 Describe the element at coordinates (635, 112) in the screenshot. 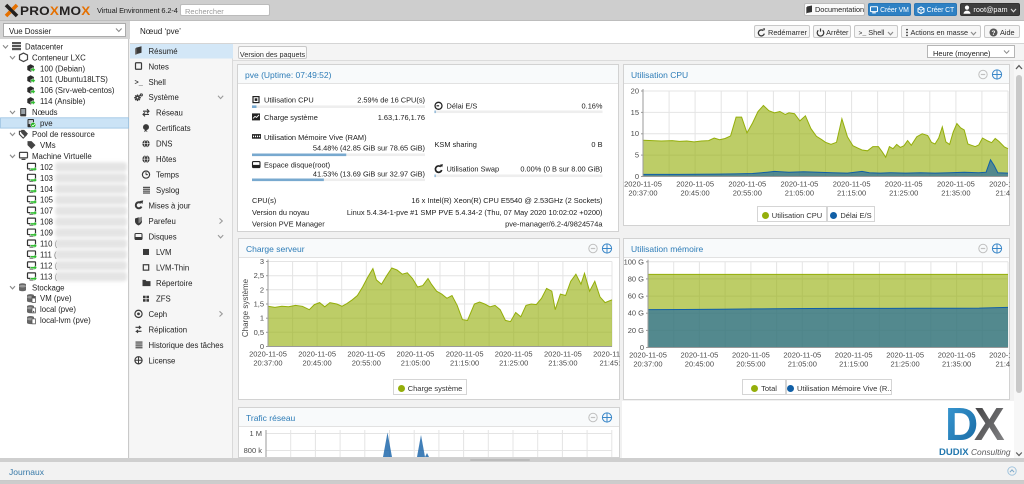

I see `svg-text: 15` at that location.